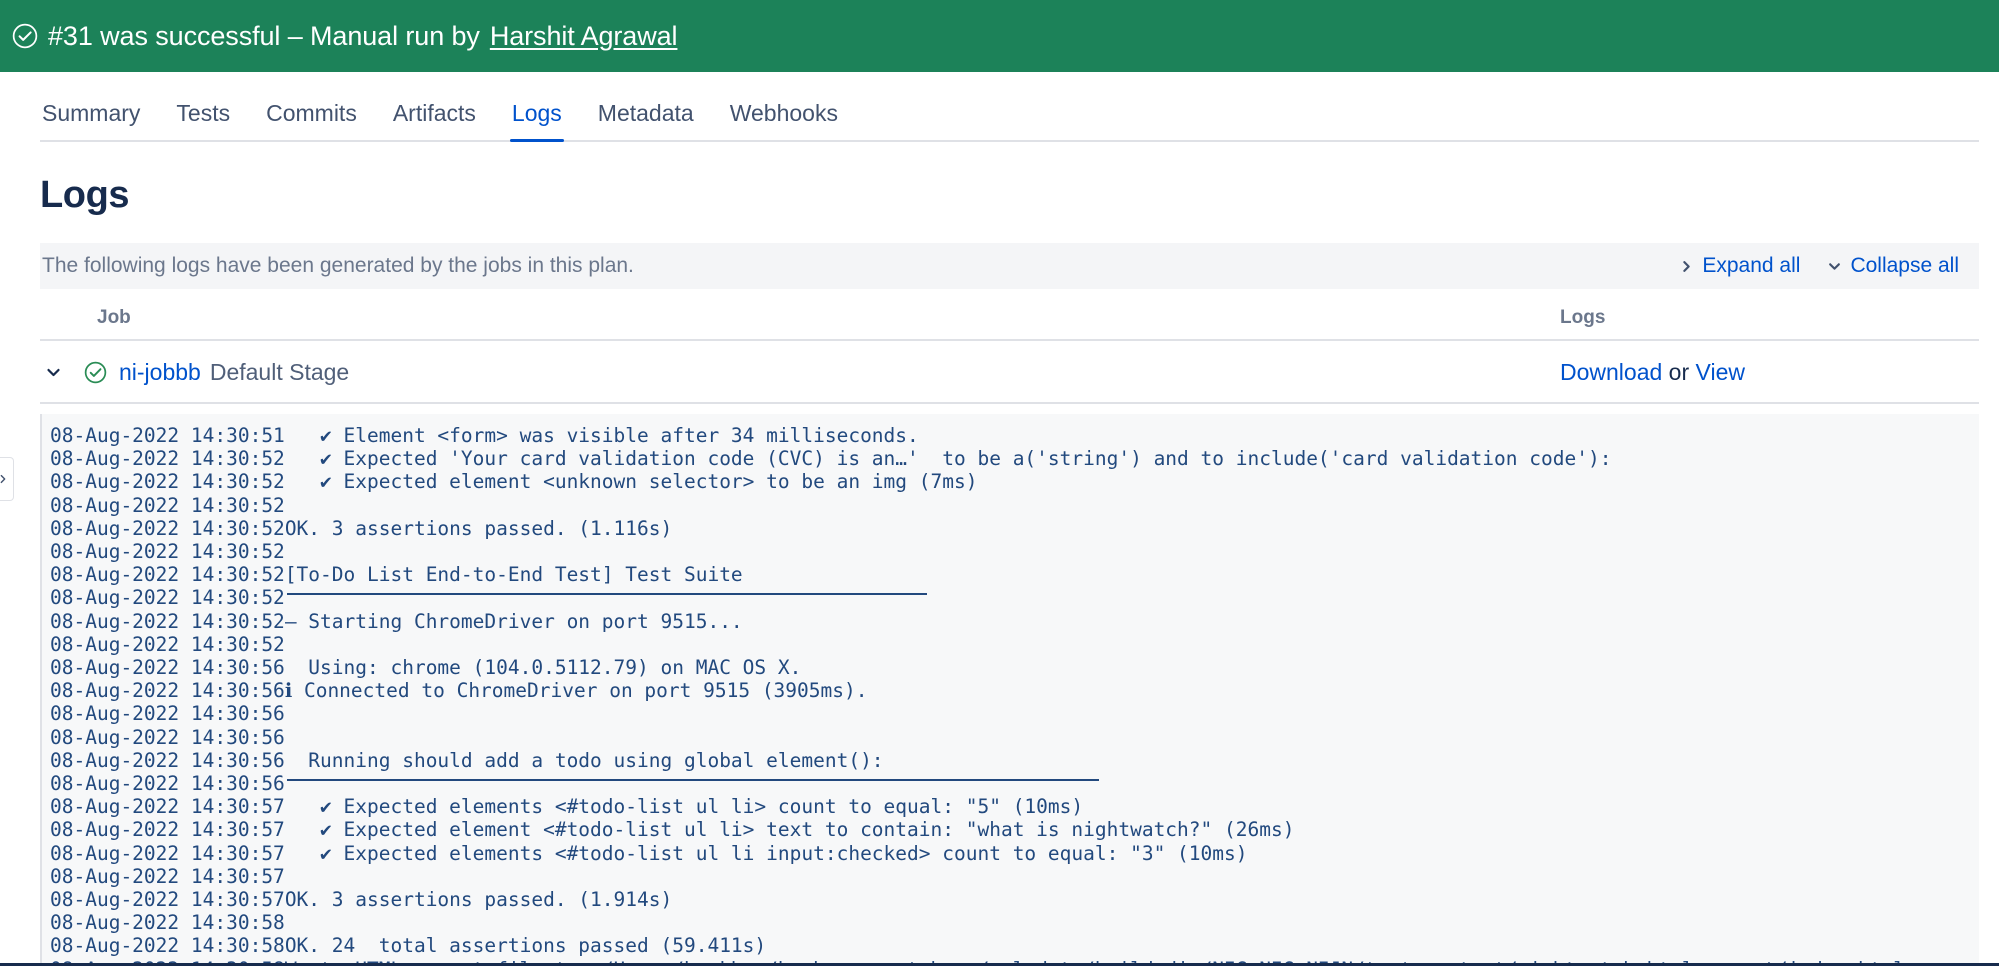  What do you see at coordinates (1759, 372) in the screenshot?
I see `log-actions: Download or View` at bounding box center [1759, 372].